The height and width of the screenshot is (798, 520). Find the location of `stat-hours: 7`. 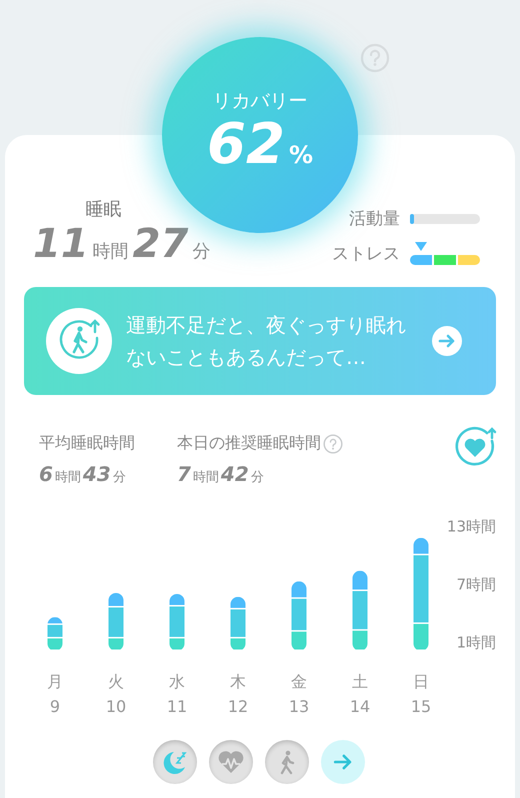

stat-hours: 7 is located at coordinates (184, 474).